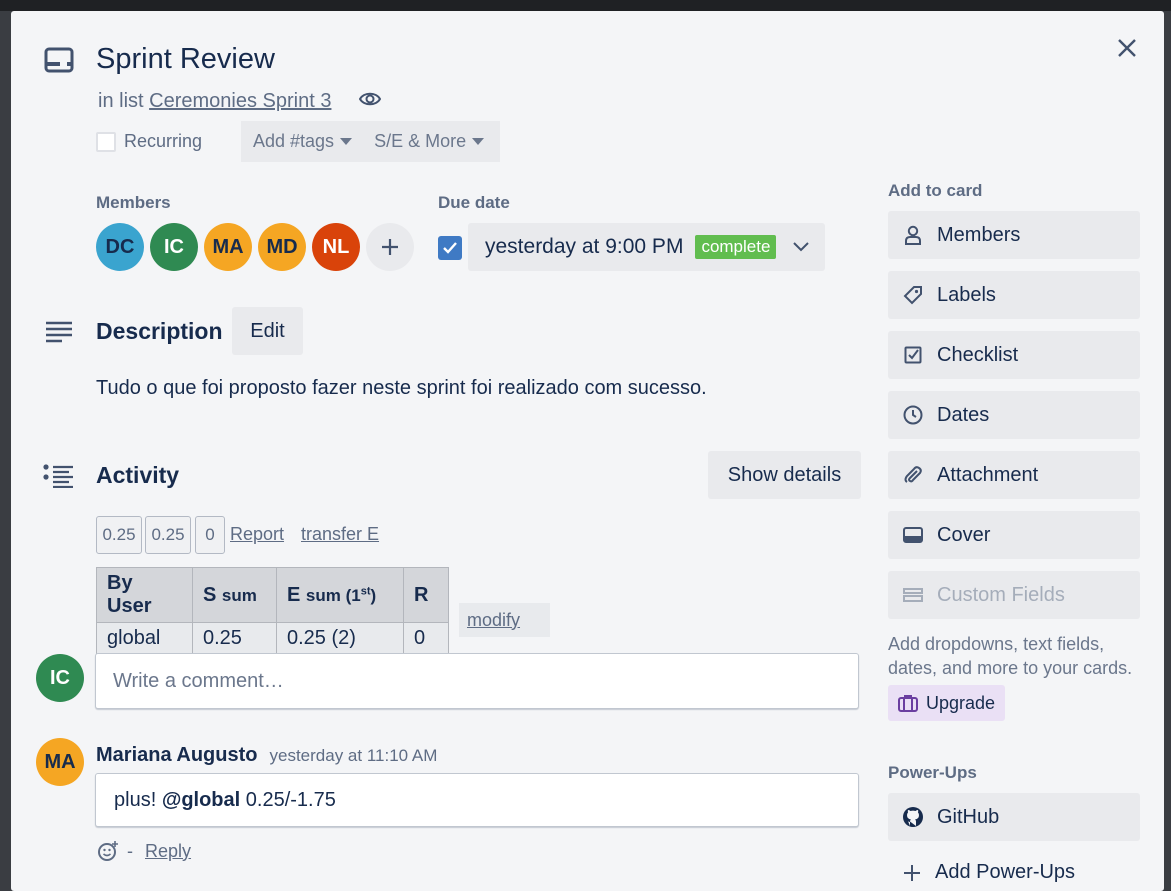 This screenshot has width=1171, height=891. Describe the element at coordinates (474, 202) in the screenshot. I see `due-date-heading: Due date` at that location.